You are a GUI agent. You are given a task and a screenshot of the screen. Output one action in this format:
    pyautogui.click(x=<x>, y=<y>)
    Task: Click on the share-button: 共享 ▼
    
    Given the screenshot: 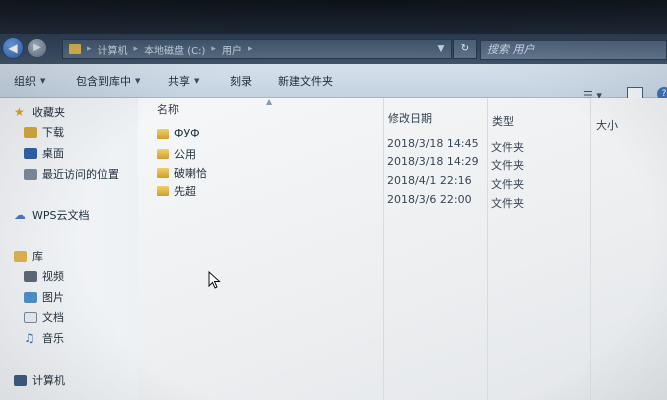 What is the action you would take?
    pyautogui.click(x=183, y=81)
    